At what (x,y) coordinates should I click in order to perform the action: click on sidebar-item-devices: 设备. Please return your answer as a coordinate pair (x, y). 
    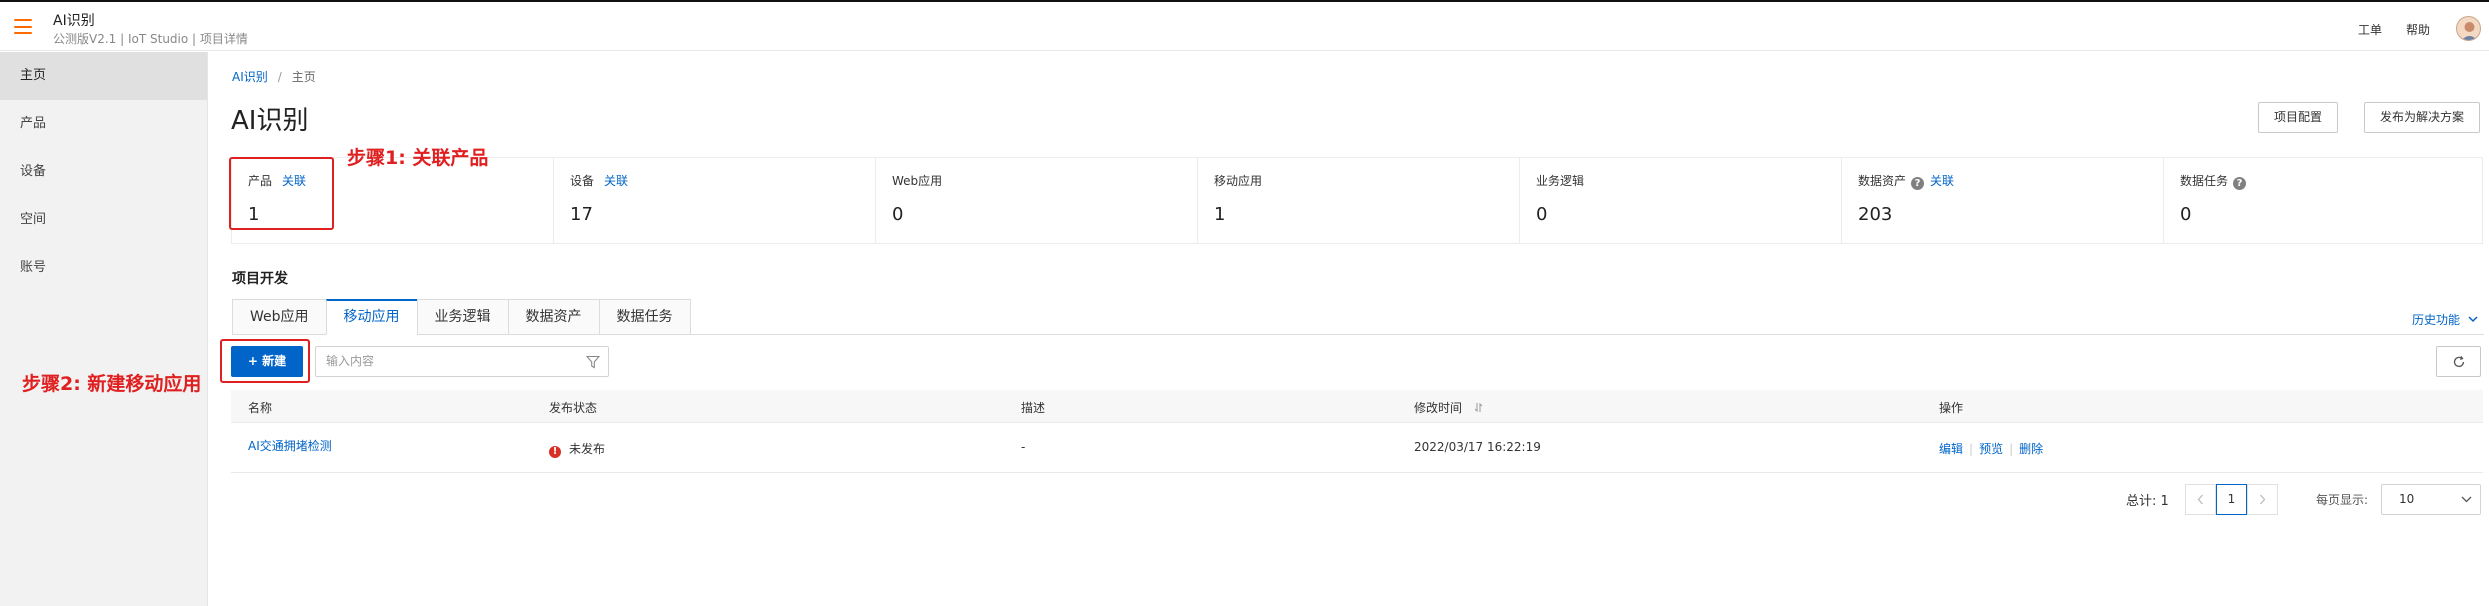
    Looking at the image, I should click on (103, 172).